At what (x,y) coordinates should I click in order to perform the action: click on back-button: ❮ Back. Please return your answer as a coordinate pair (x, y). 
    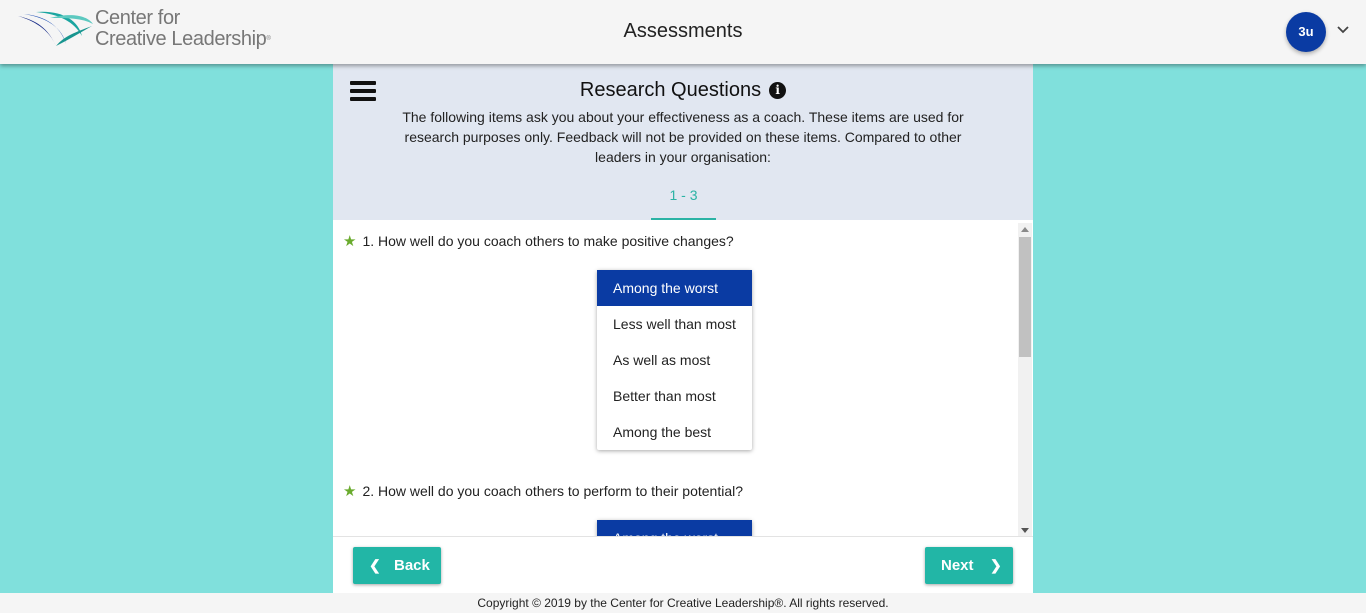
    Looking at the image, I should click on (397, 565).